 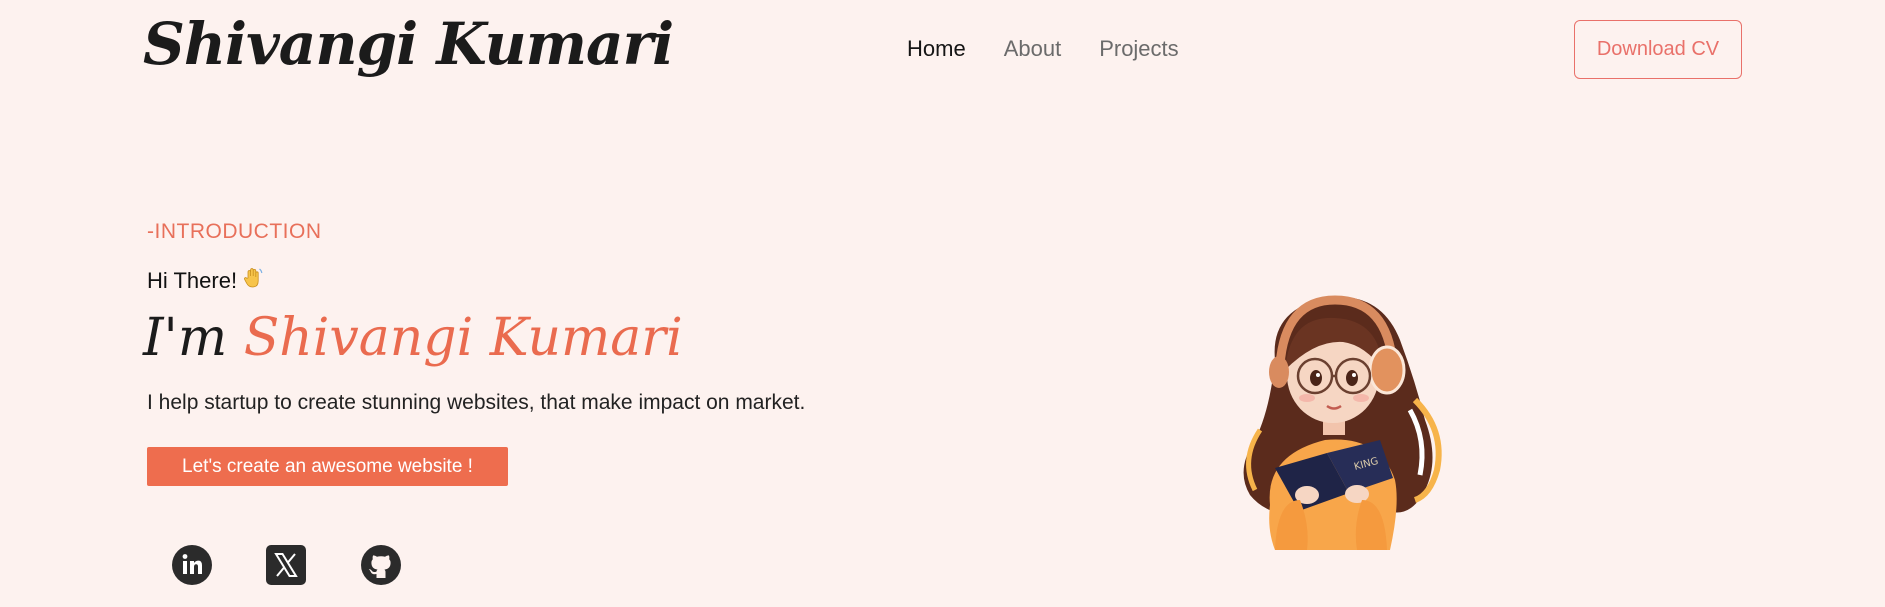 I want to click on x-twitter-icon, so click(x=286, y=565).